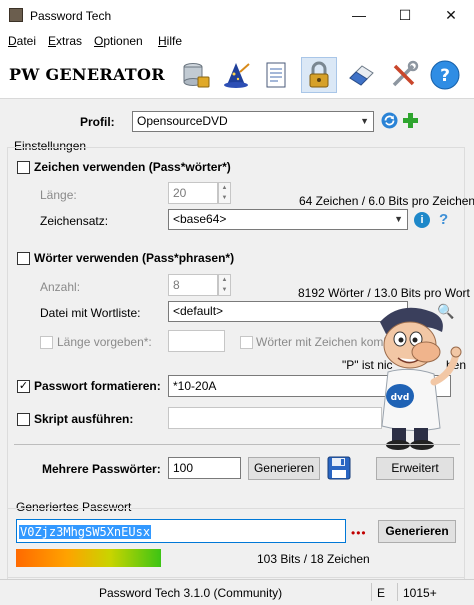  I want to click on menu-extras: Extras, so click(65, 41).